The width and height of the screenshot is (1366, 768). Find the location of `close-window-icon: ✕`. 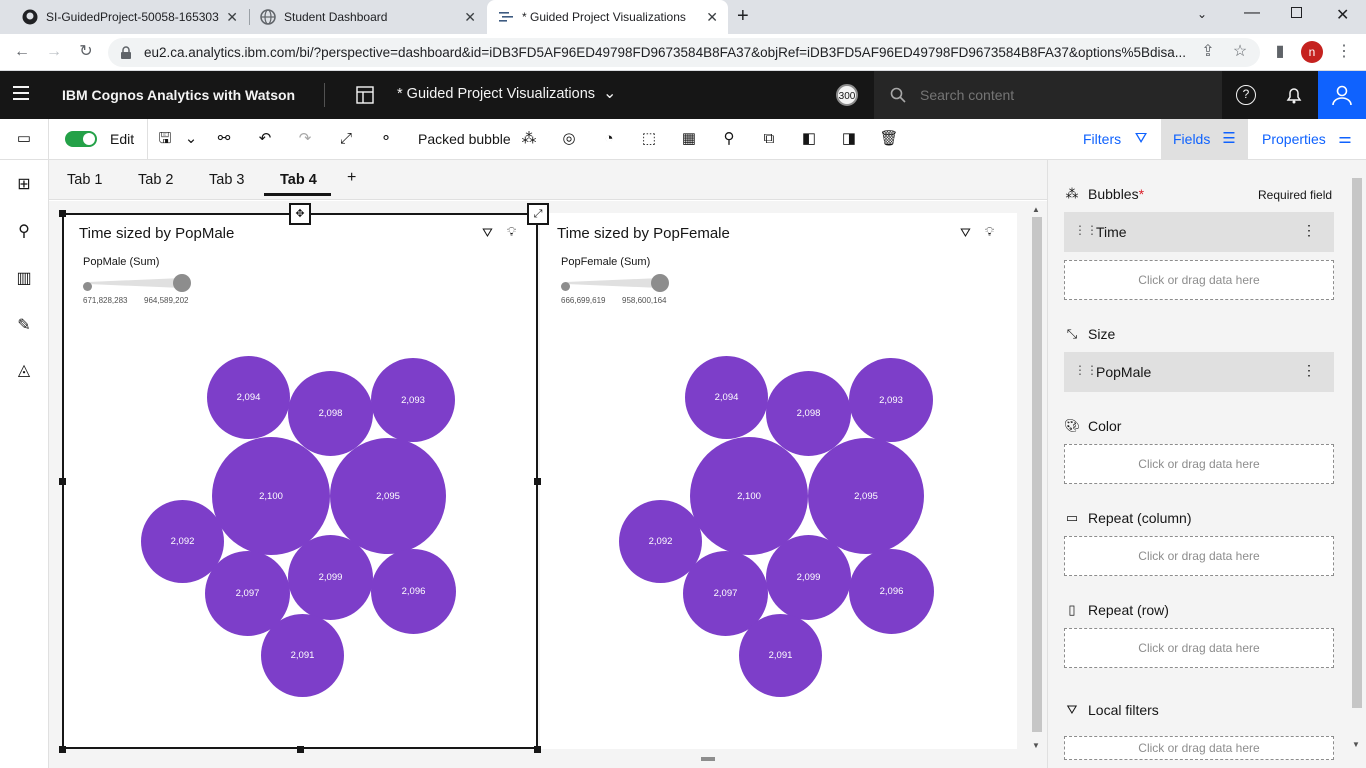

close-window-icon: ✕ is located at coordinates (1342, 15).